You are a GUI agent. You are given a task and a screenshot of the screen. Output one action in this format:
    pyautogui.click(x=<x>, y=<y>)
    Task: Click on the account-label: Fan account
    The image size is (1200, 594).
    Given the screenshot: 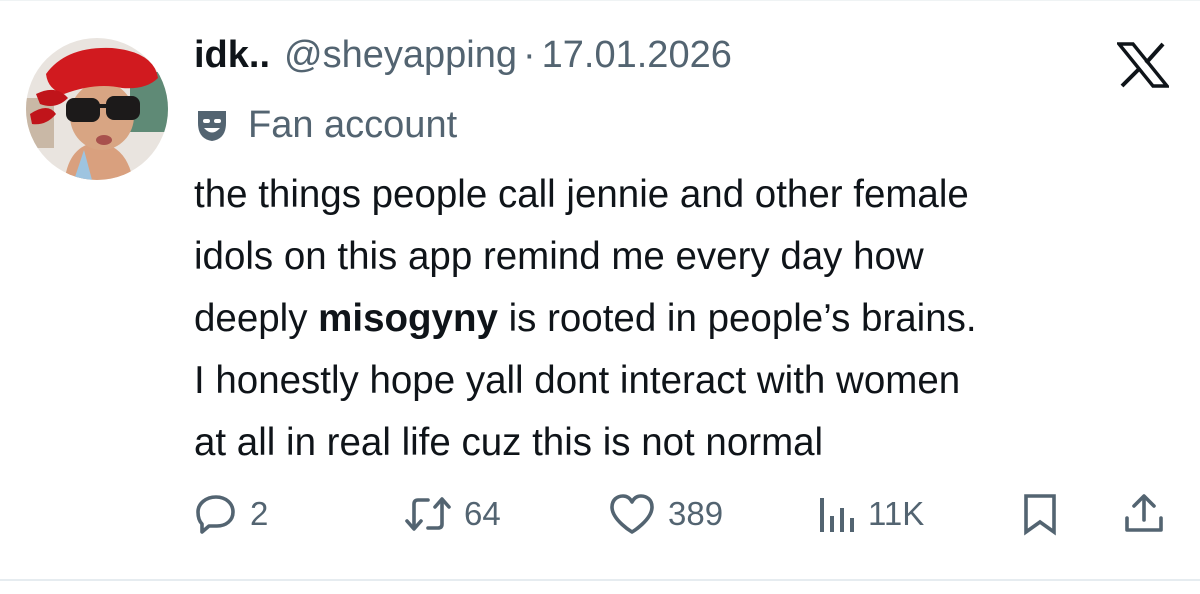 What is the action you would take?
    pyautogui.click(x=325, y=125)
    